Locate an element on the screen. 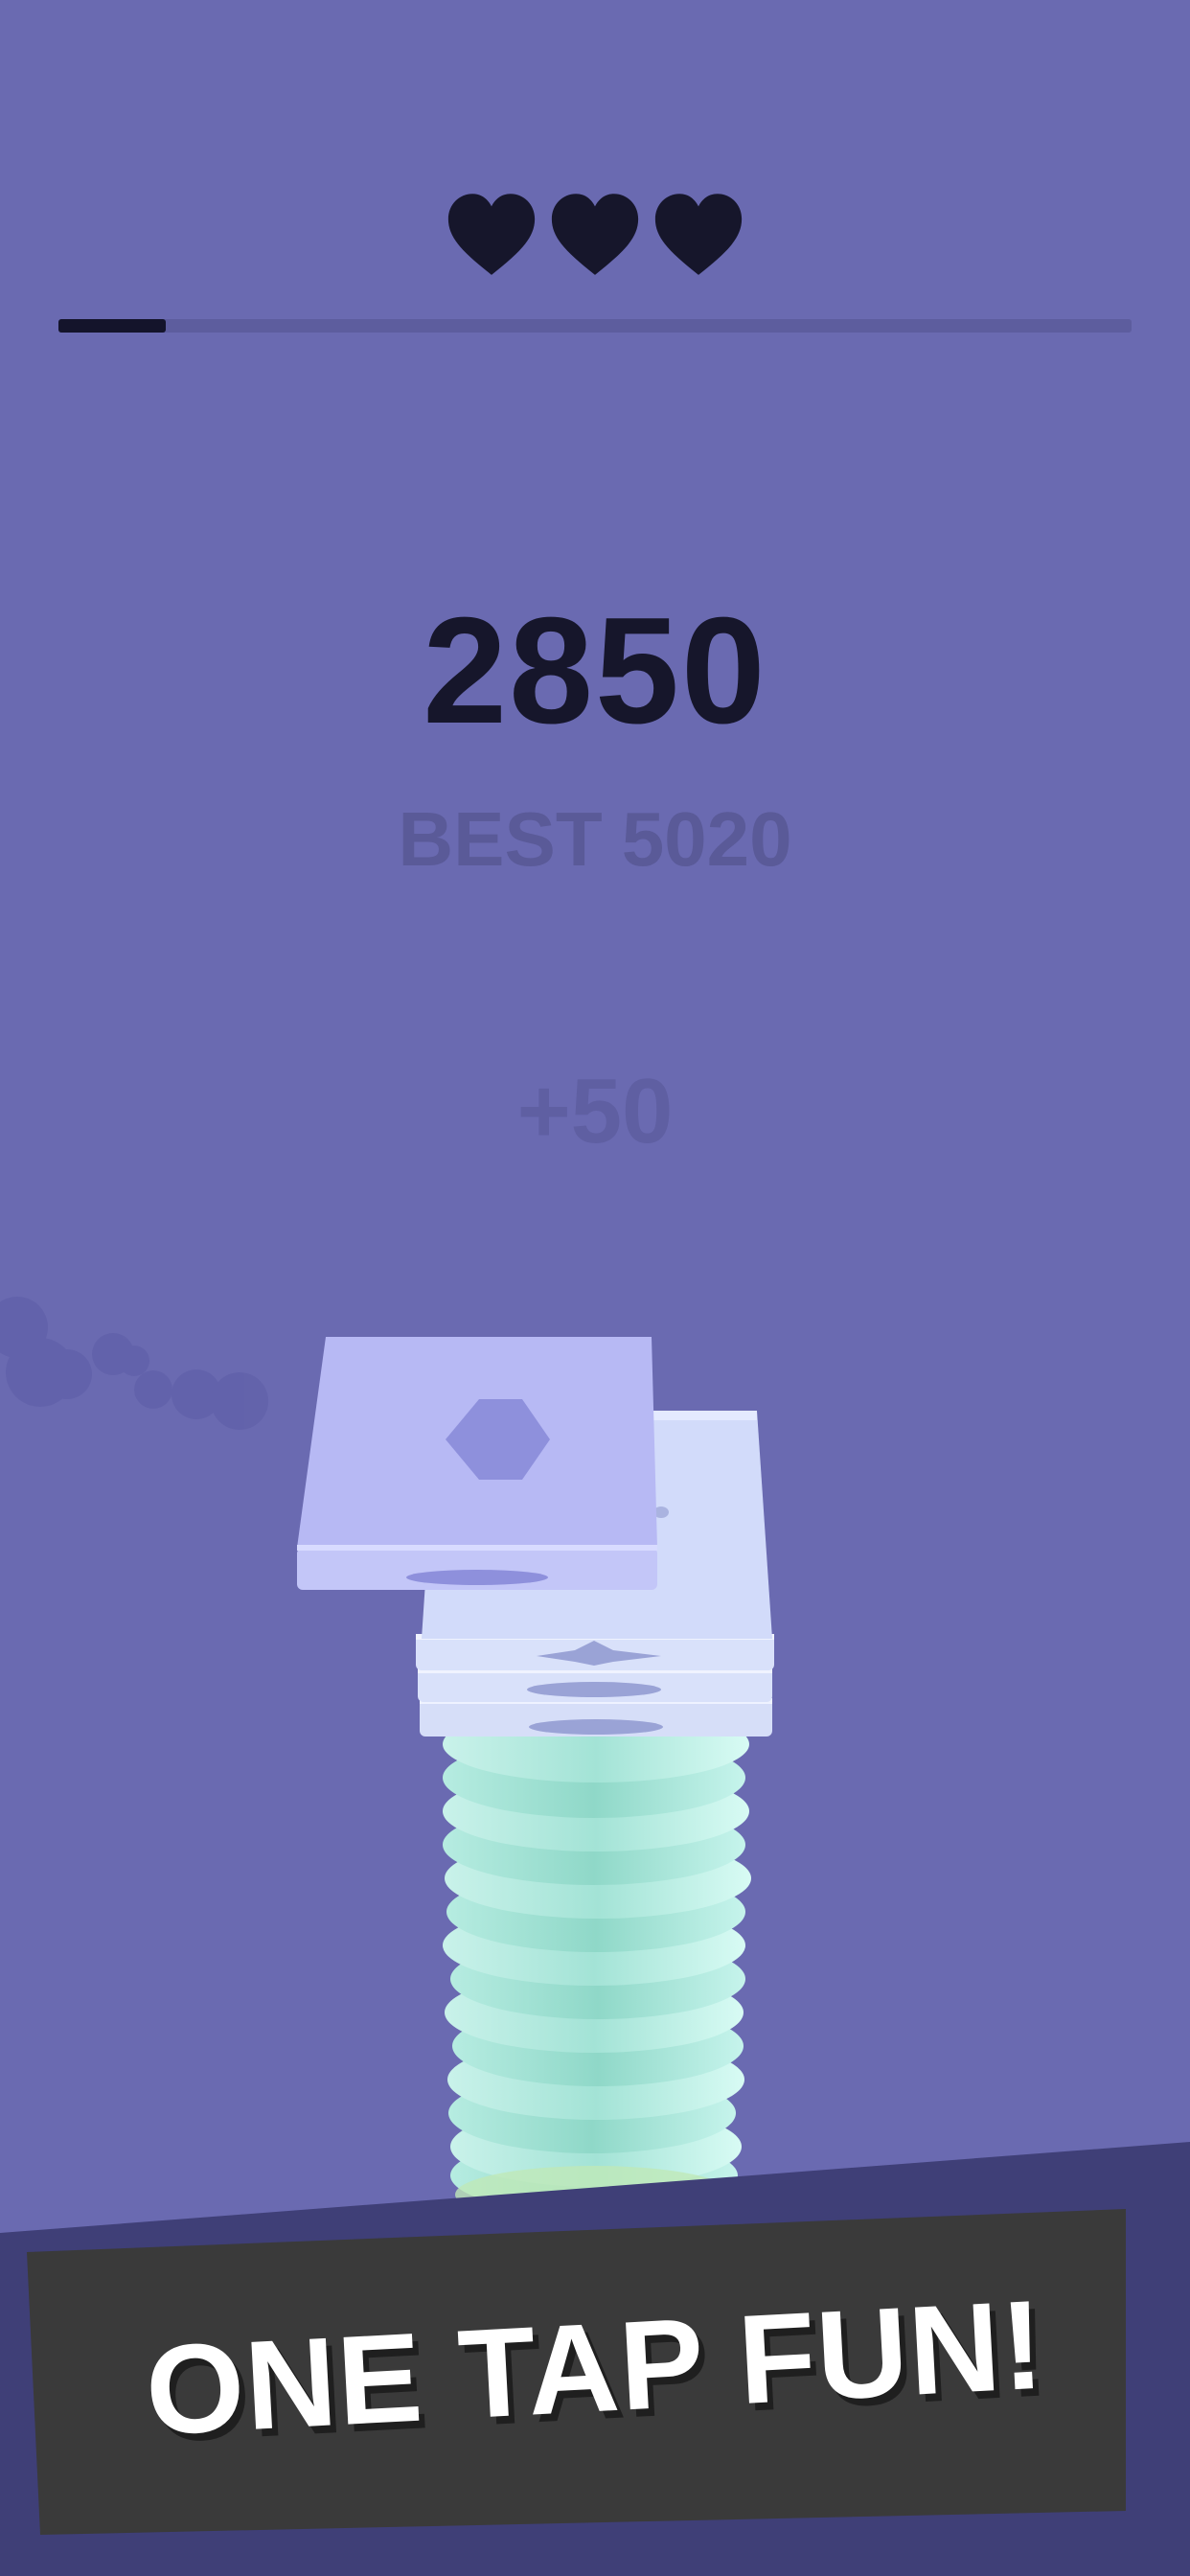 The width and height of the screenshot is (1190, 2576). disc-column is located at coordinates (597, 1965).